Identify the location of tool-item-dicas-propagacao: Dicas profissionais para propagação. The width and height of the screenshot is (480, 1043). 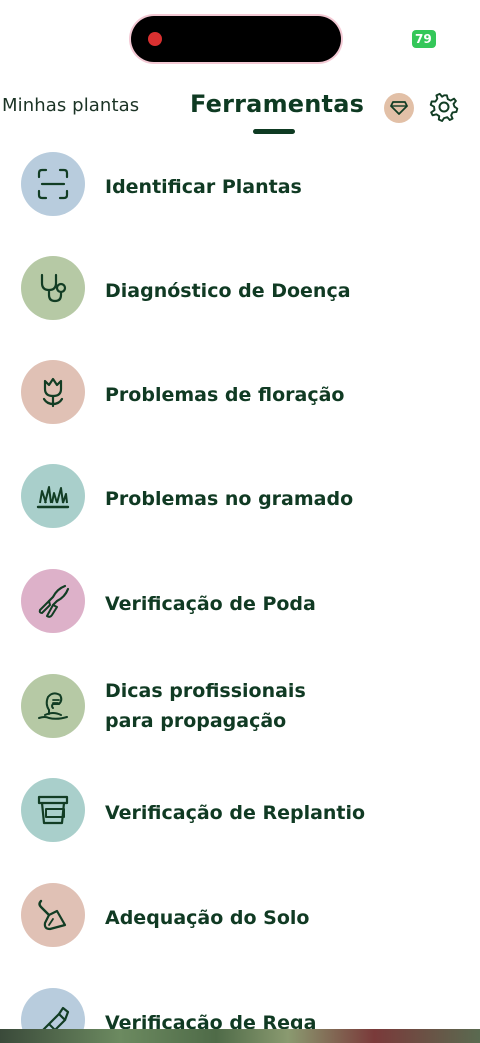
(240, 714).